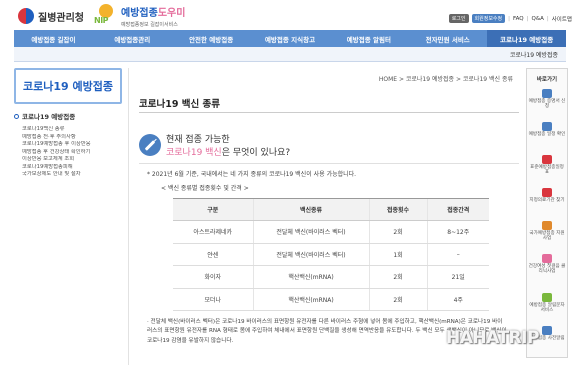  I want to click on hospital-icon, so click(547, 192).